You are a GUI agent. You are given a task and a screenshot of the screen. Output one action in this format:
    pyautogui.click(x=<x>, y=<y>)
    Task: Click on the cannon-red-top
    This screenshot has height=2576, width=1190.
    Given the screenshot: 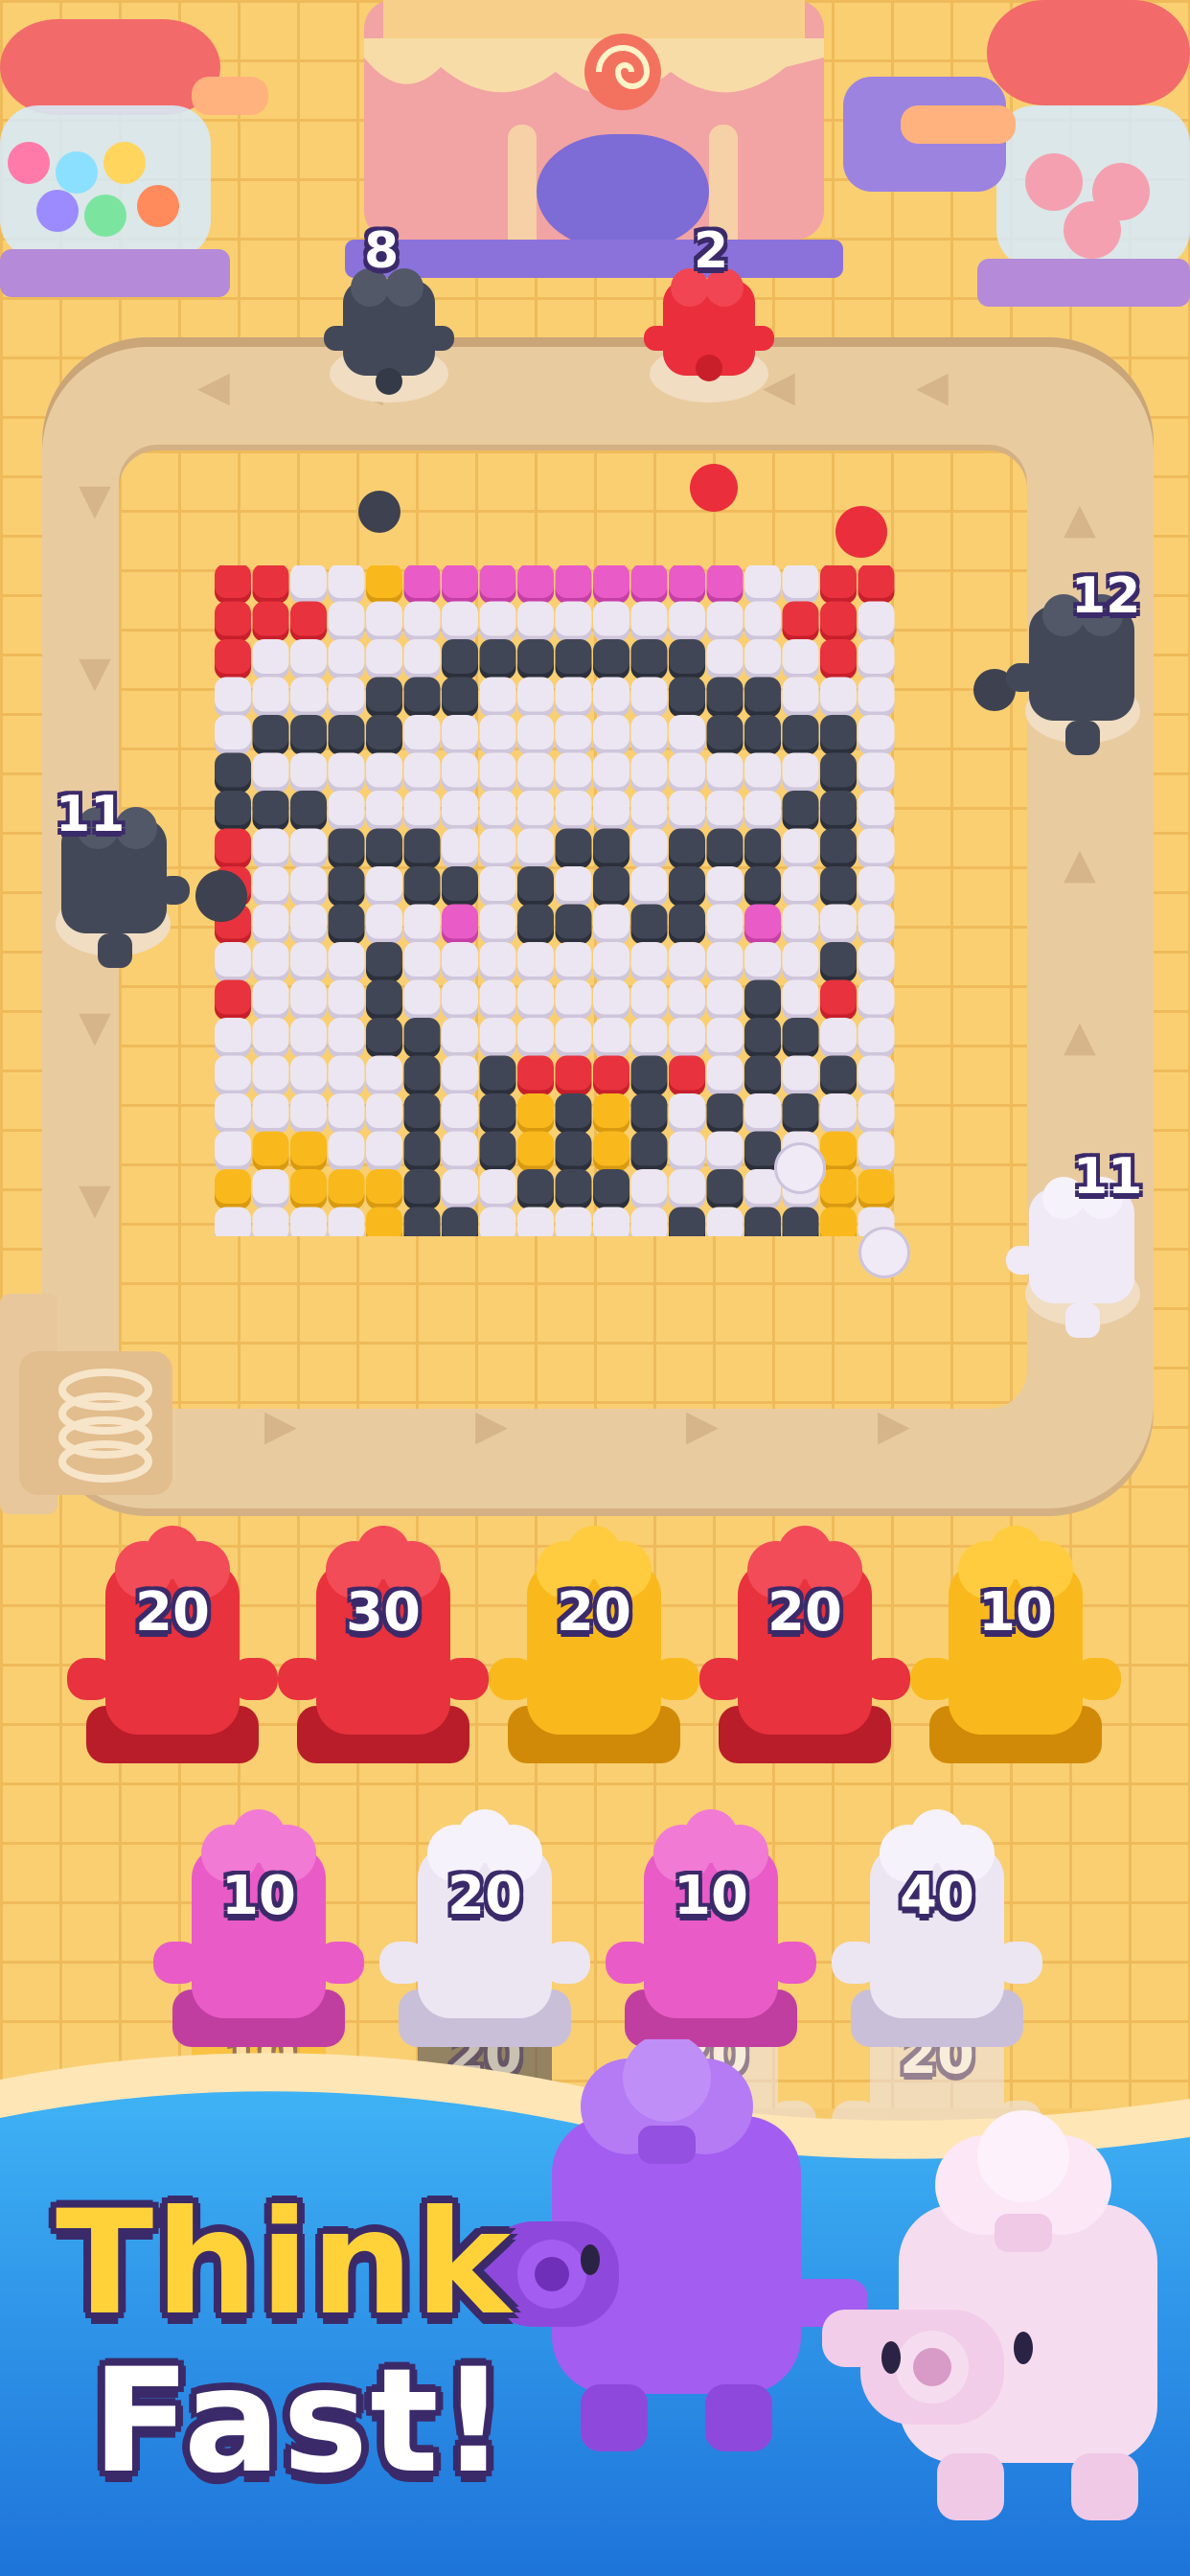 What is the action you would take?
    pyautogui.click(x=711, y=340)
    